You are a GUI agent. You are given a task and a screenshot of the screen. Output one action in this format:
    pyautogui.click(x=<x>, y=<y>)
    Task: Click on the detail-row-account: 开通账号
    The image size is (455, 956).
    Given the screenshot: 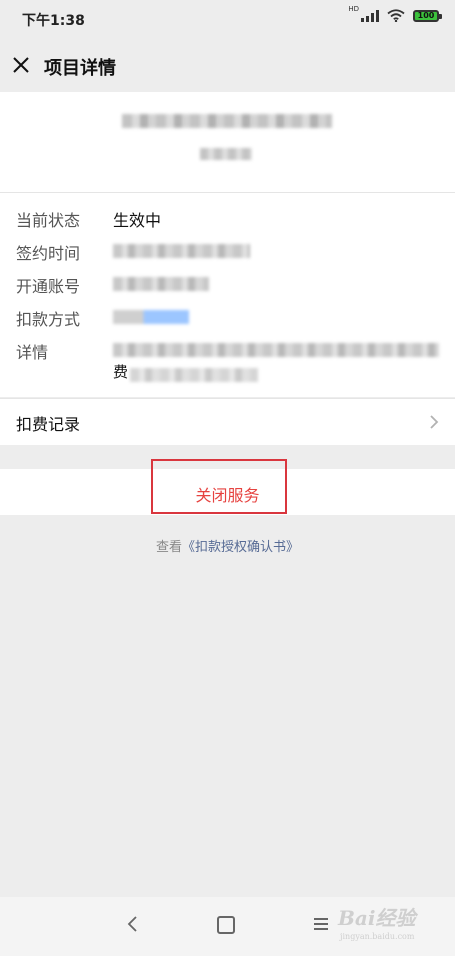 What is the action you would take?
    pyautogui.click(x=227, y=284)
    